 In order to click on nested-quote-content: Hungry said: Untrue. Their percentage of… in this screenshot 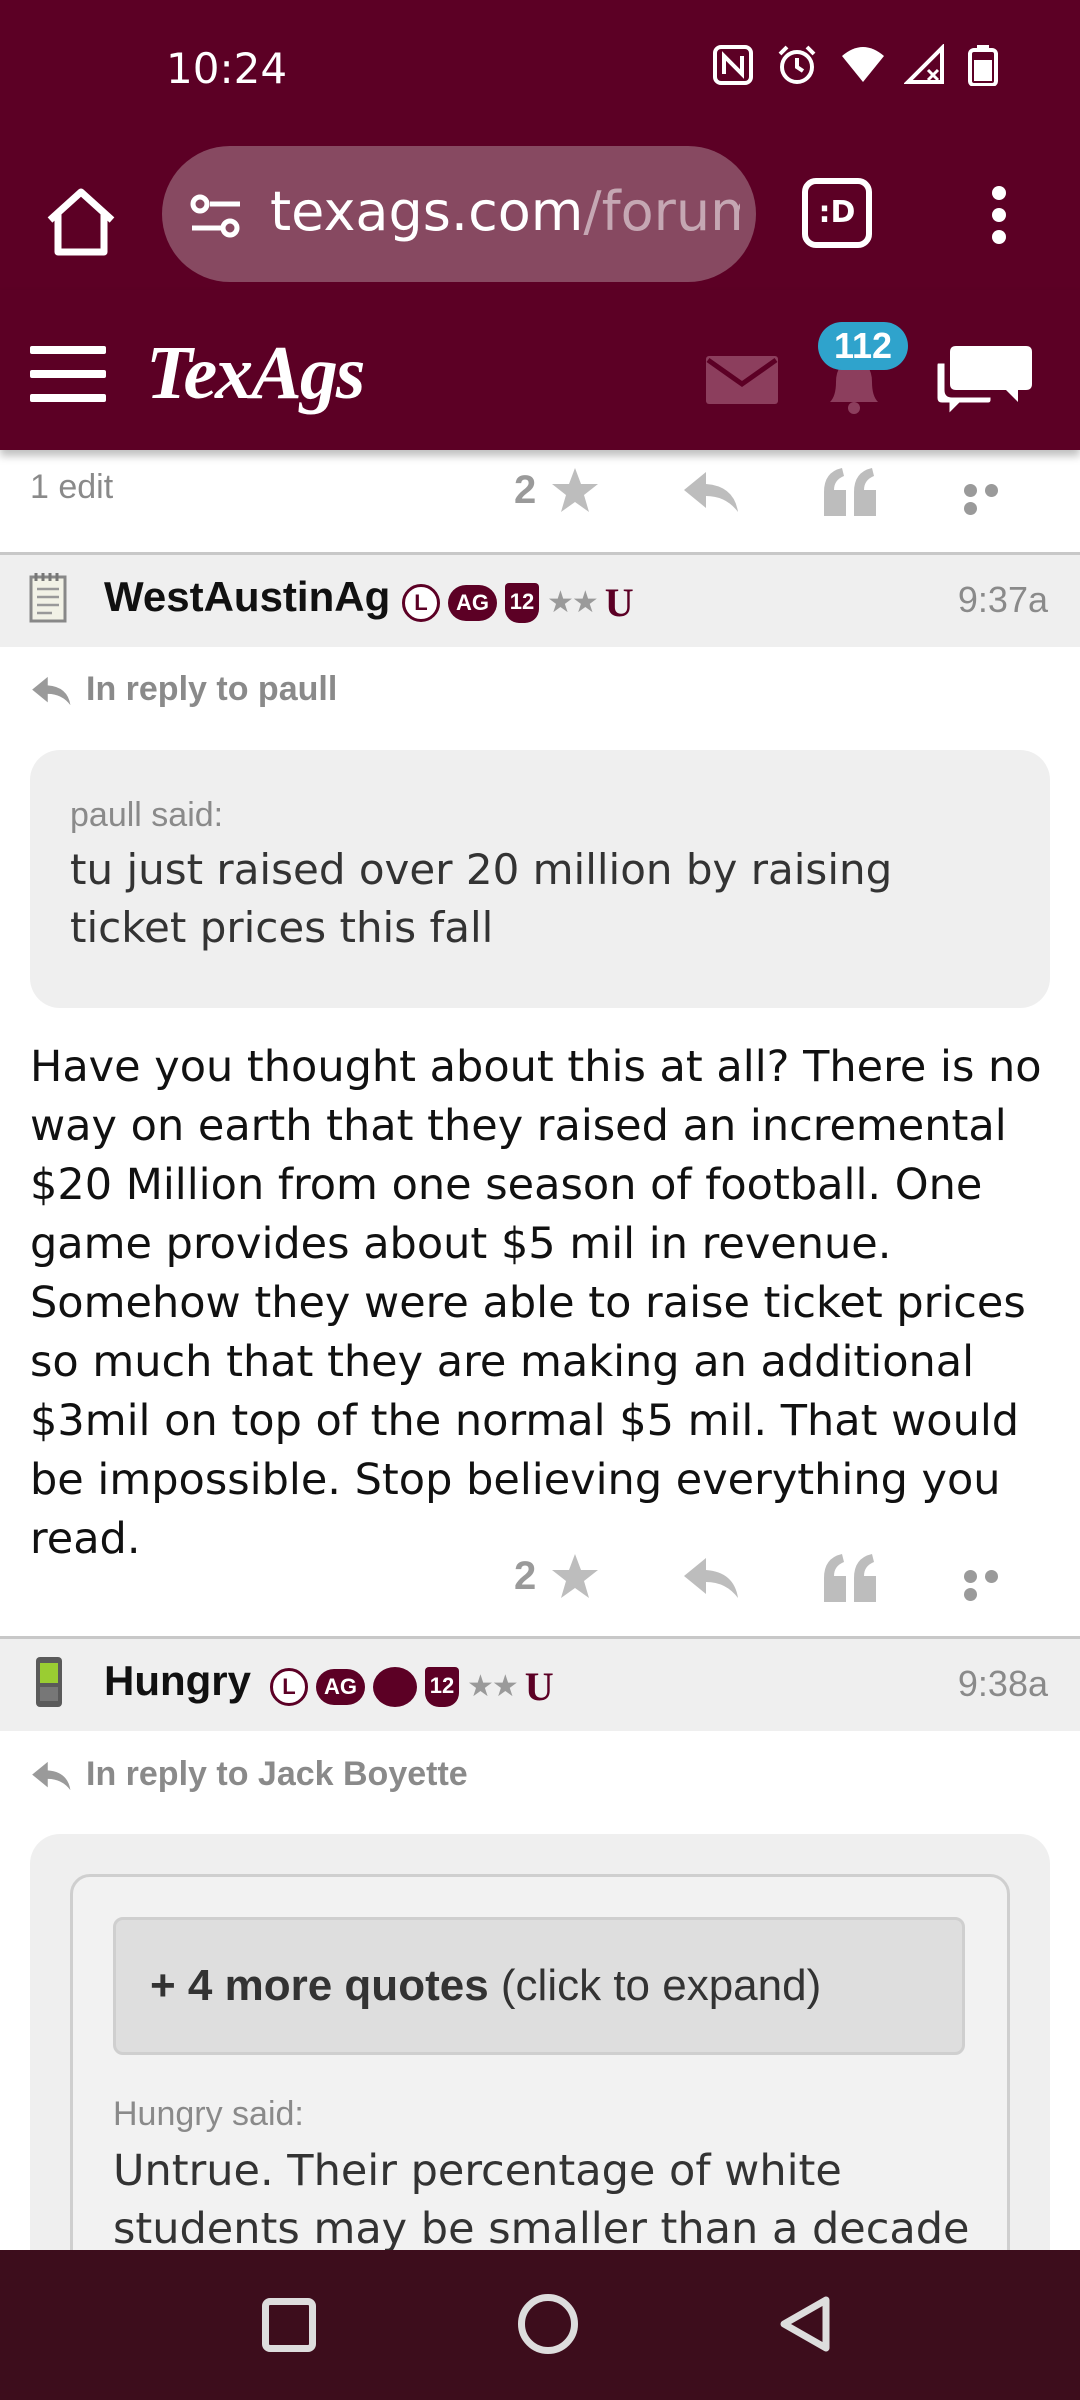, I will do `click(543, 2172)`.